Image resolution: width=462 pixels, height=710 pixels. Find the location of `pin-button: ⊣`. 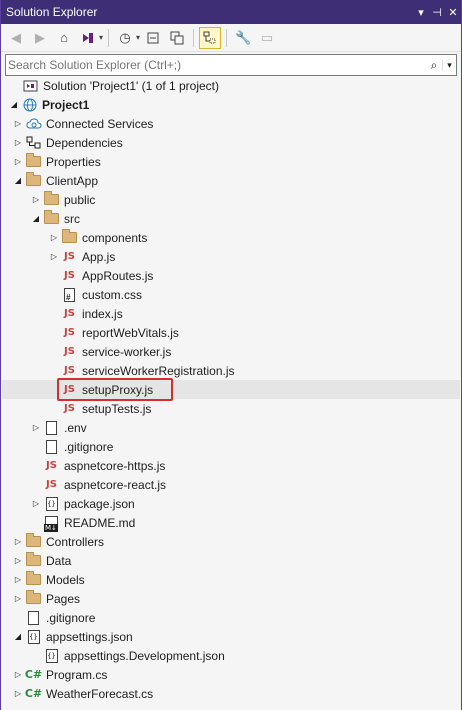

pin-button: ⊣ is located at coordinates (437, 12).